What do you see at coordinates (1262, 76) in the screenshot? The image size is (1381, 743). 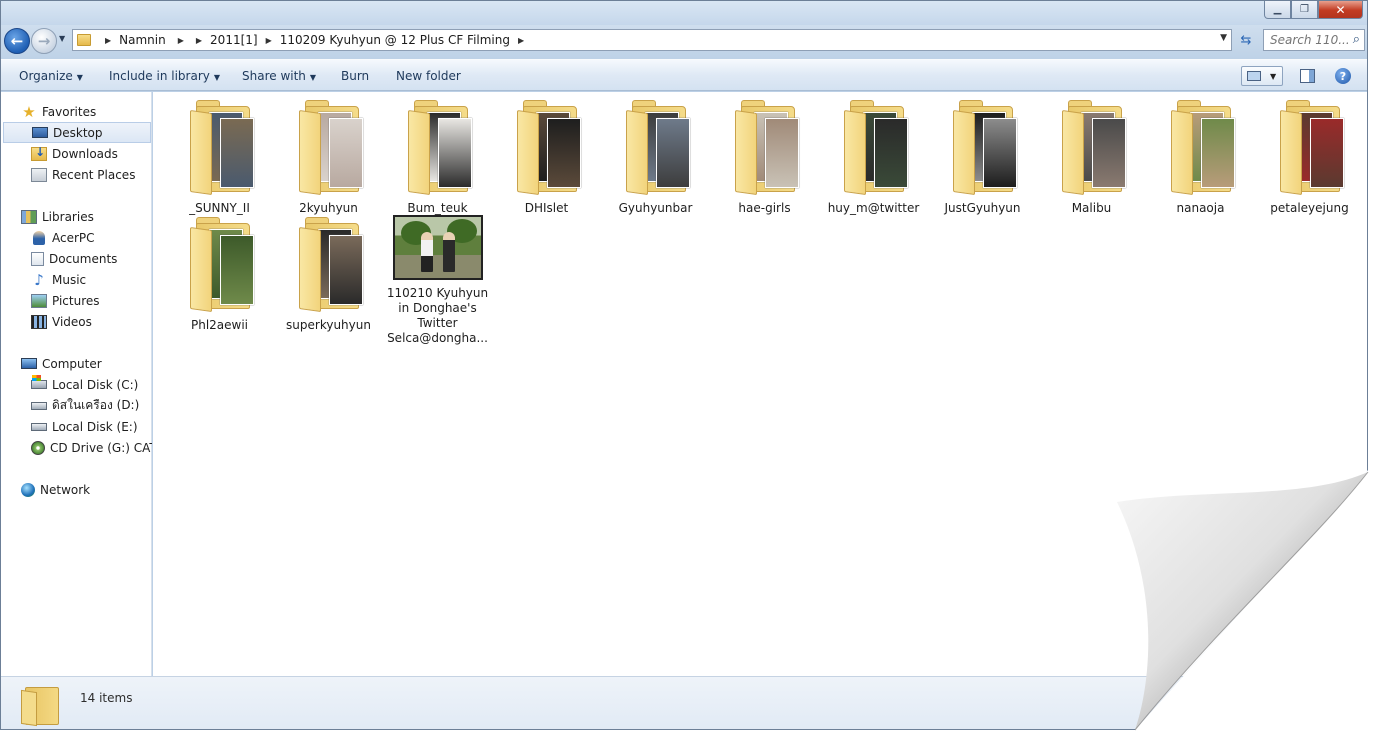 I see `change-view-button: ▼` at bounding box center [1262, 76].